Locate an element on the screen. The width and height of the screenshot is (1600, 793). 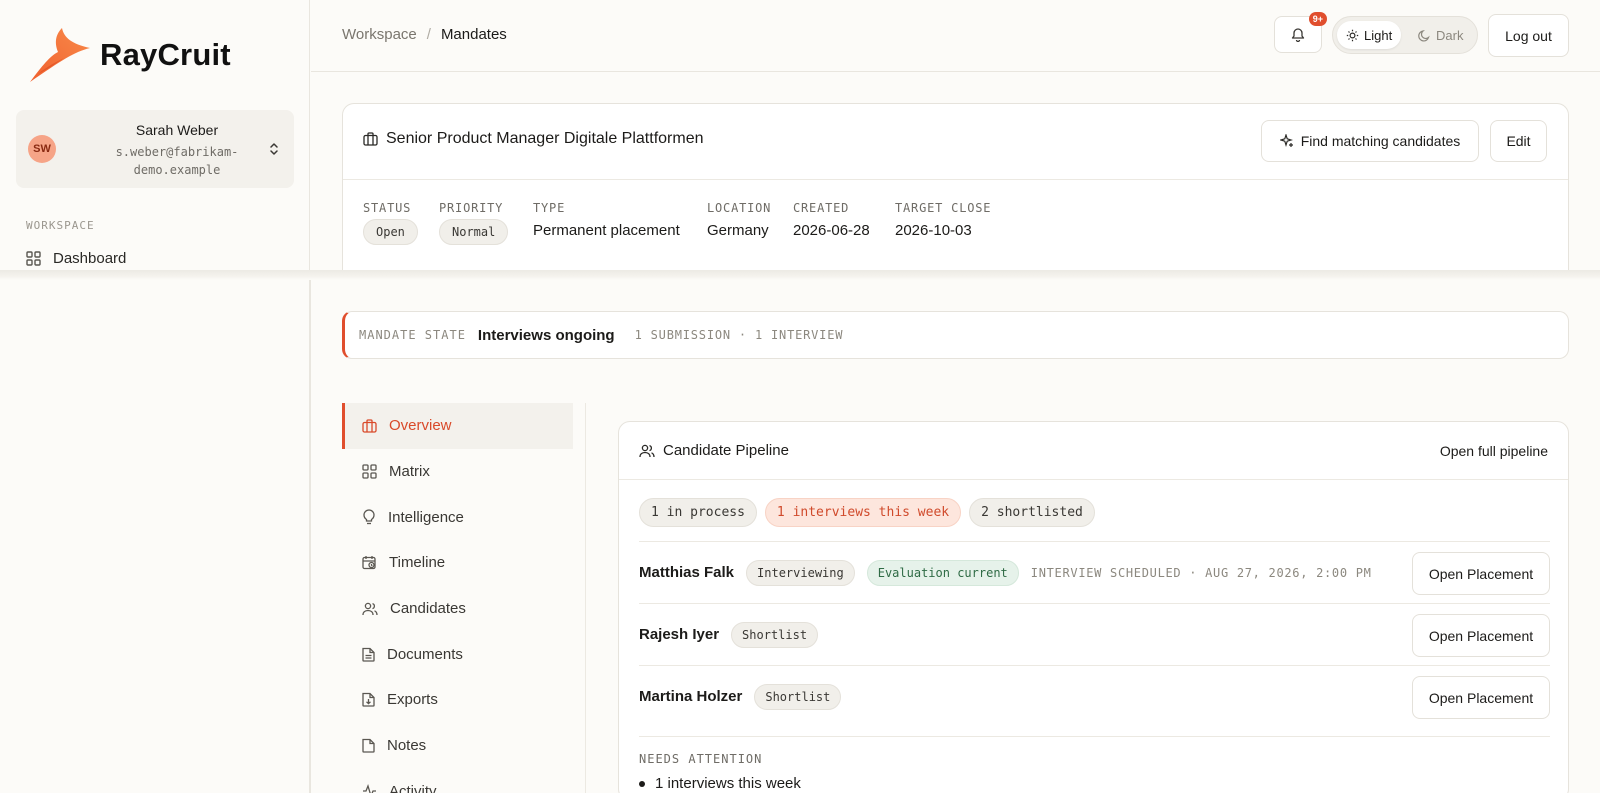
subnav-exports: Exports is located at coordinates (457, 700).